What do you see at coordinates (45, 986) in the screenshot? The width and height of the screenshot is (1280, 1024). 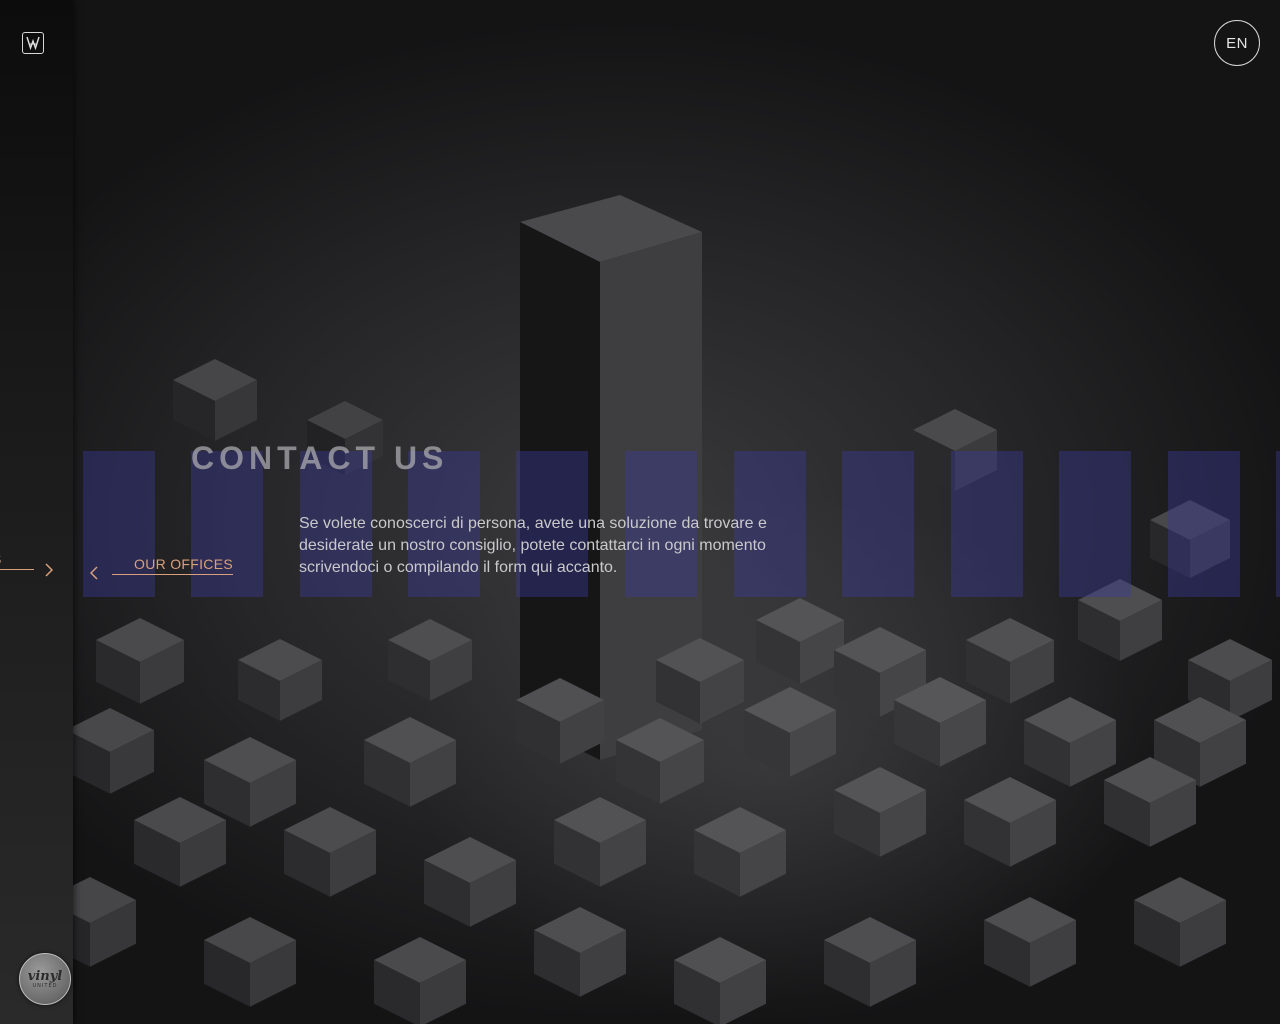 I see `badge-subtitle: UNITED` at bounding box center [45, 986].